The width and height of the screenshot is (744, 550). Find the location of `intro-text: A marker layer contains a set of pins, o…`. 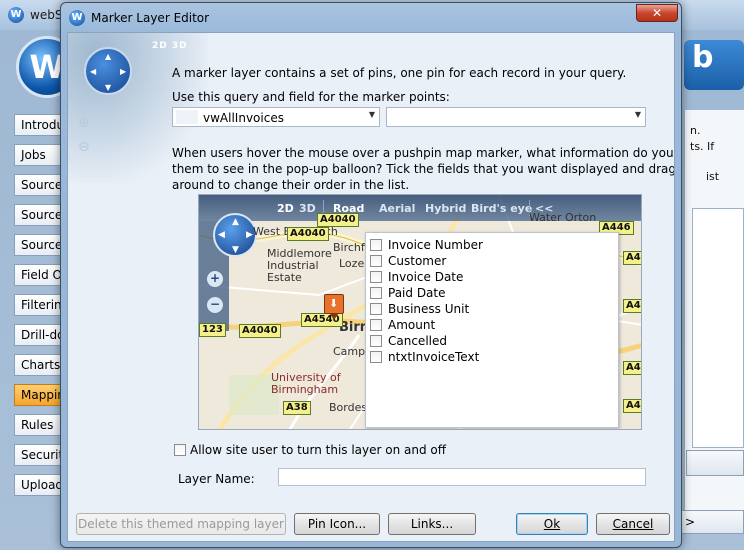

intro-text: A marker layer contains a set of pins, o… is located at coordinates (399, 73).